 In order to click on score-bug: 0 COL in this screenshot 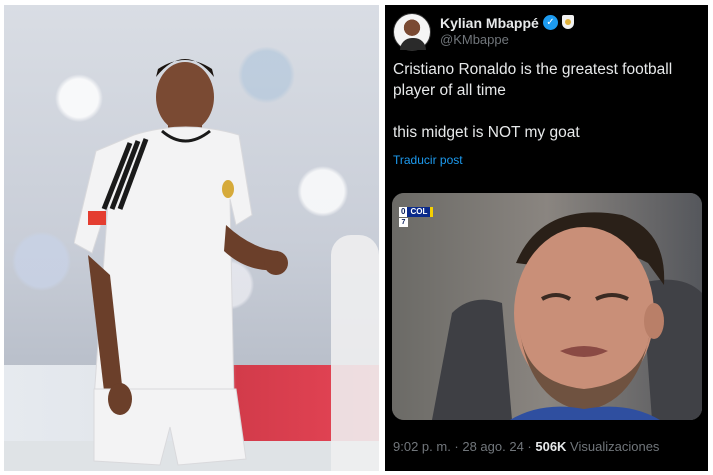, I will do `click(416, 212)`.